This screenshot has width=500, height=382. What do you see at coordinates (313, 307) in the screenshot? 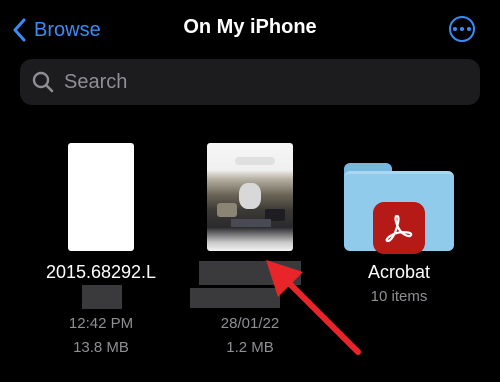
I see `annotation-arrow-icon` at bounding box center [313, 307].